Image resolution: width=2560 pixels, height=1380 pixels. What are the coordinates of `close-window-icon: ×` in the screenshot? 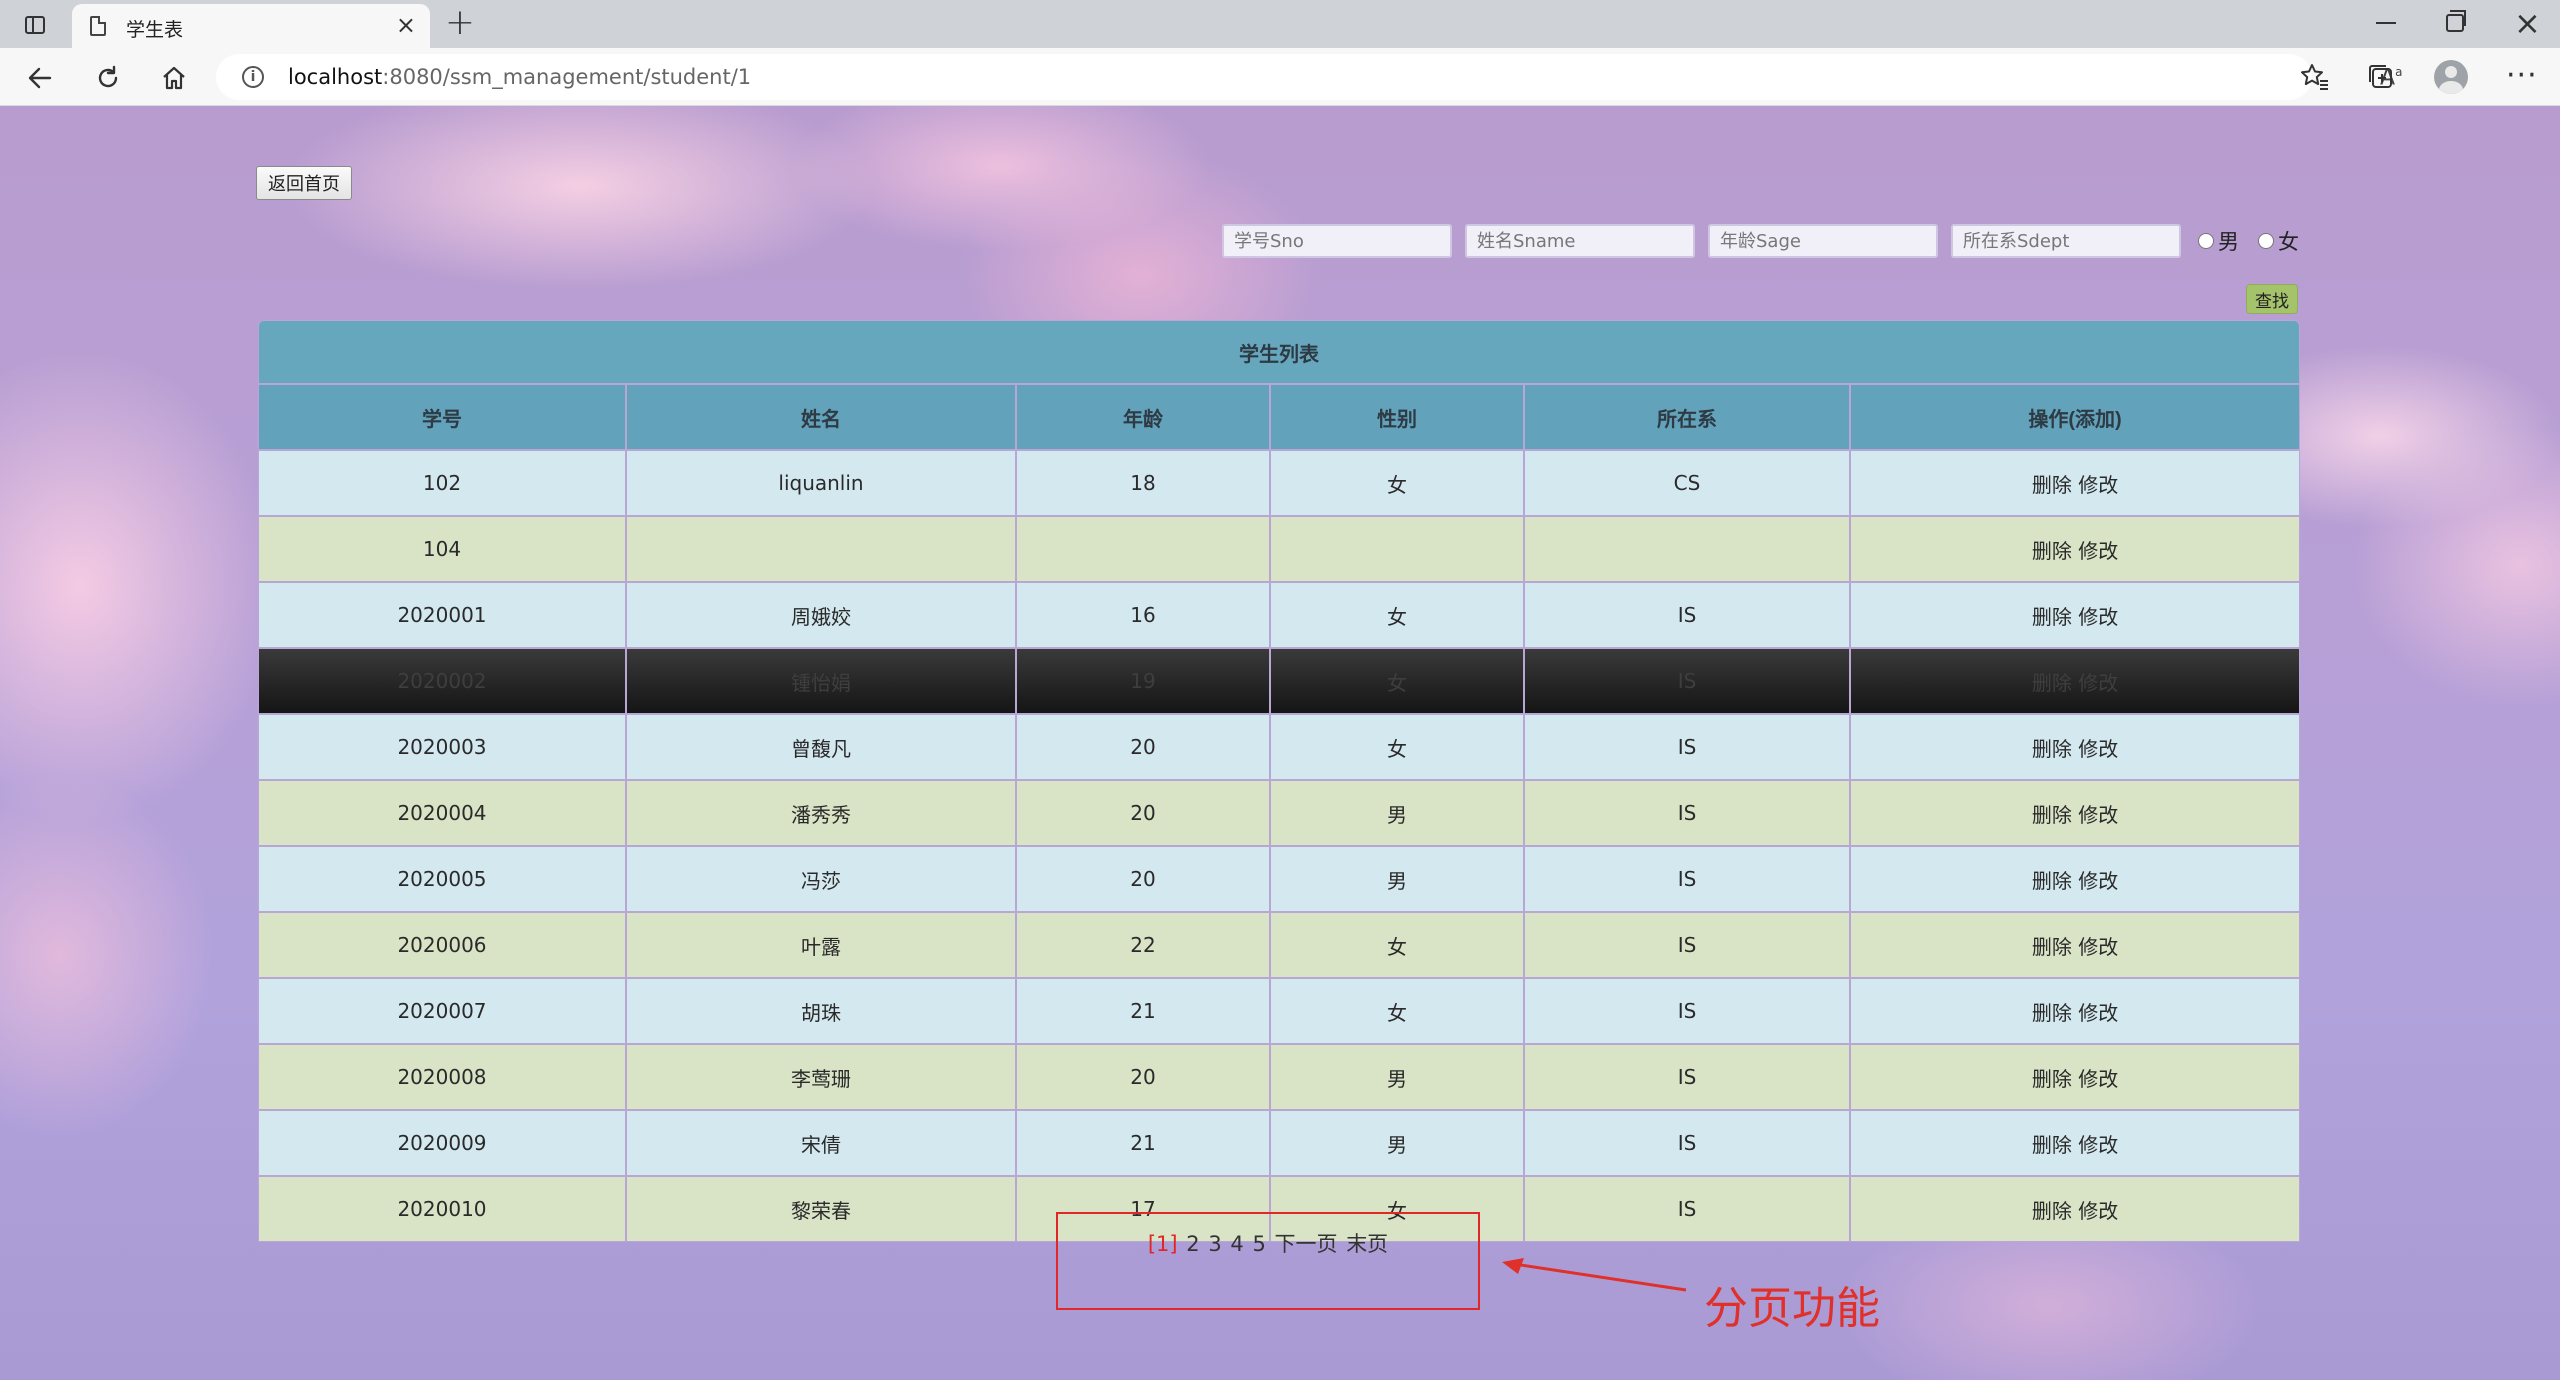 It's located at (2527, 23).